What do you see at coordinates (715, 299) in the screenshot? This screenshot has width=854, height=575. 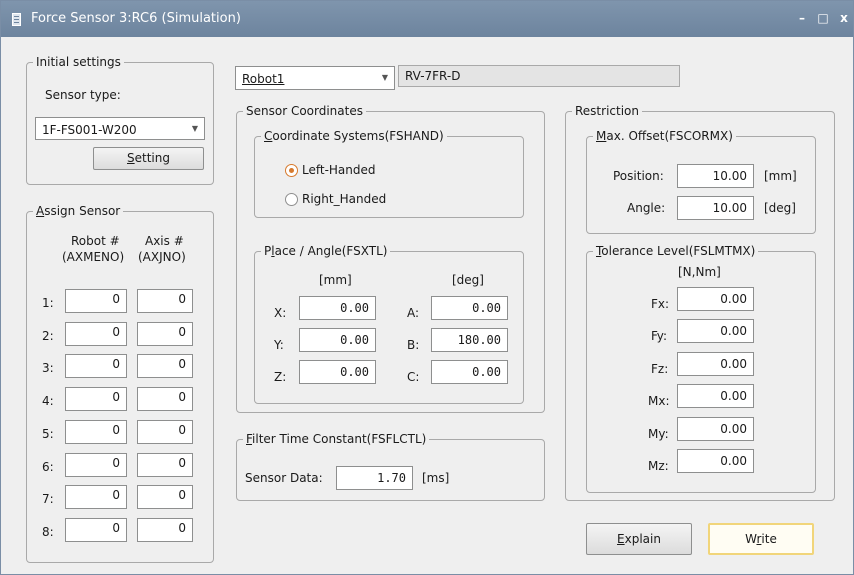 I see `fx-input: 0.00` at bounding box center [715, 299].